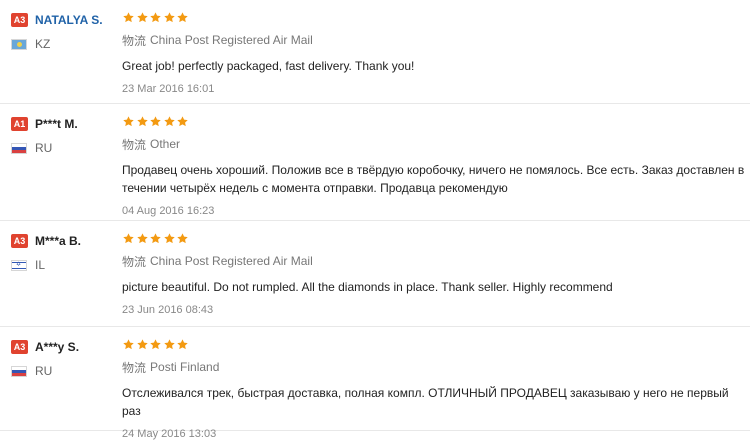  Describe the element at coordinates (58, 241) in the screenshot. I see `buyer-name: M***a B.` at that location.